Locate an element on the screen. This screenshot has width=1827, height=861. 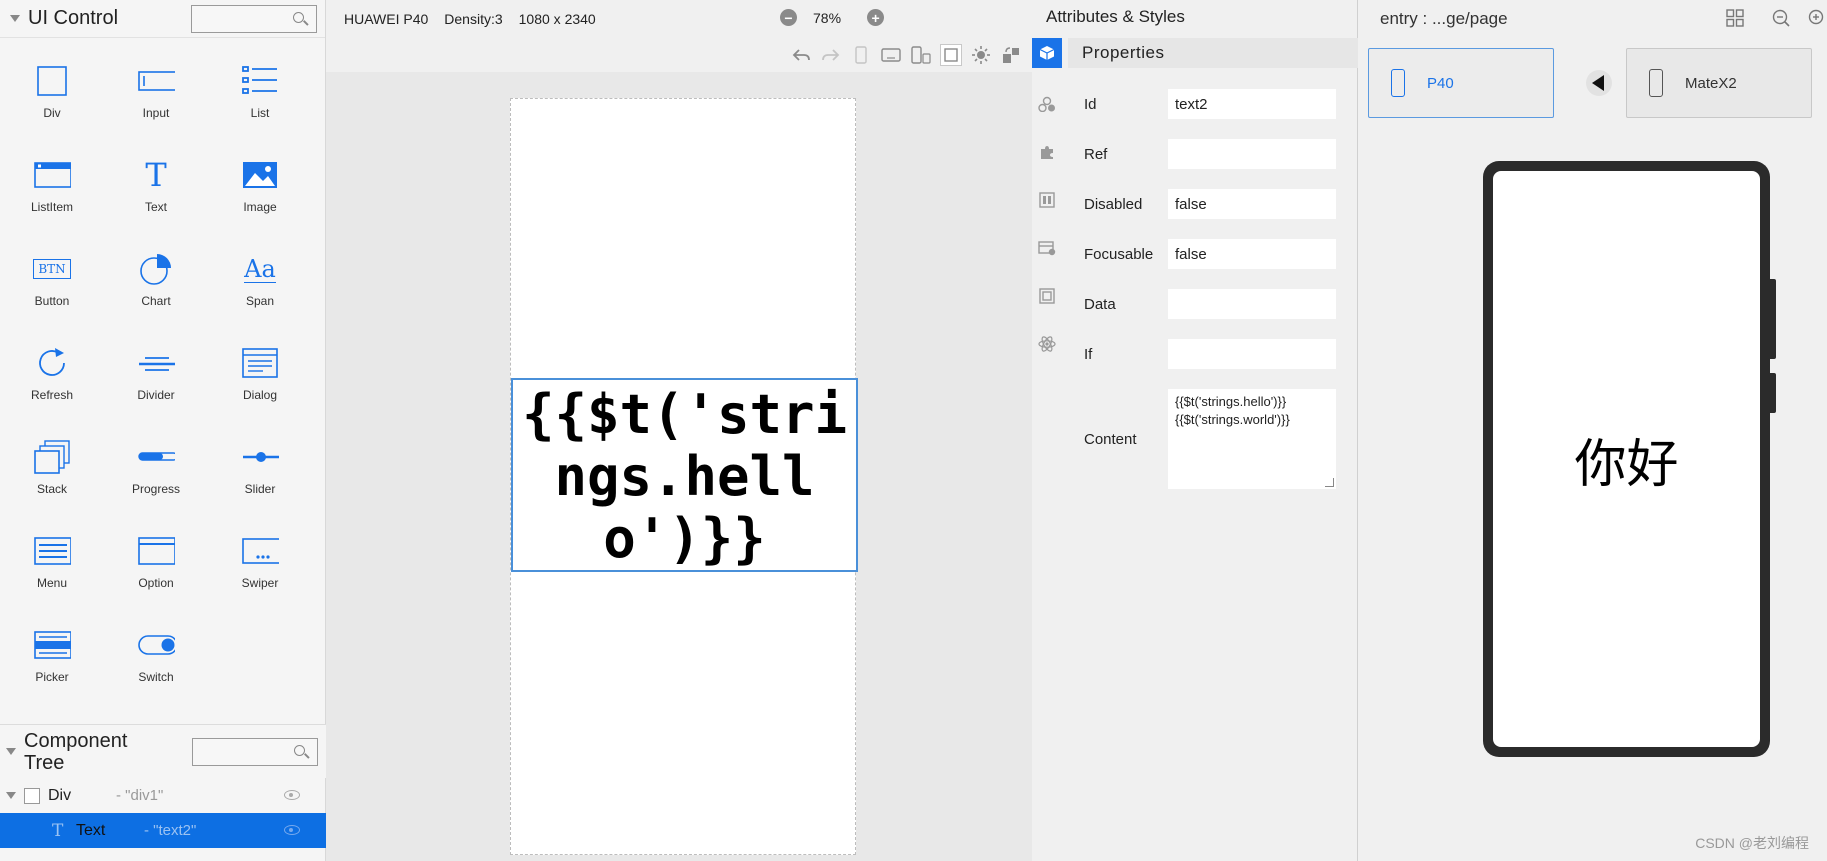
tablet-icon is located at coordinates (891, 55).